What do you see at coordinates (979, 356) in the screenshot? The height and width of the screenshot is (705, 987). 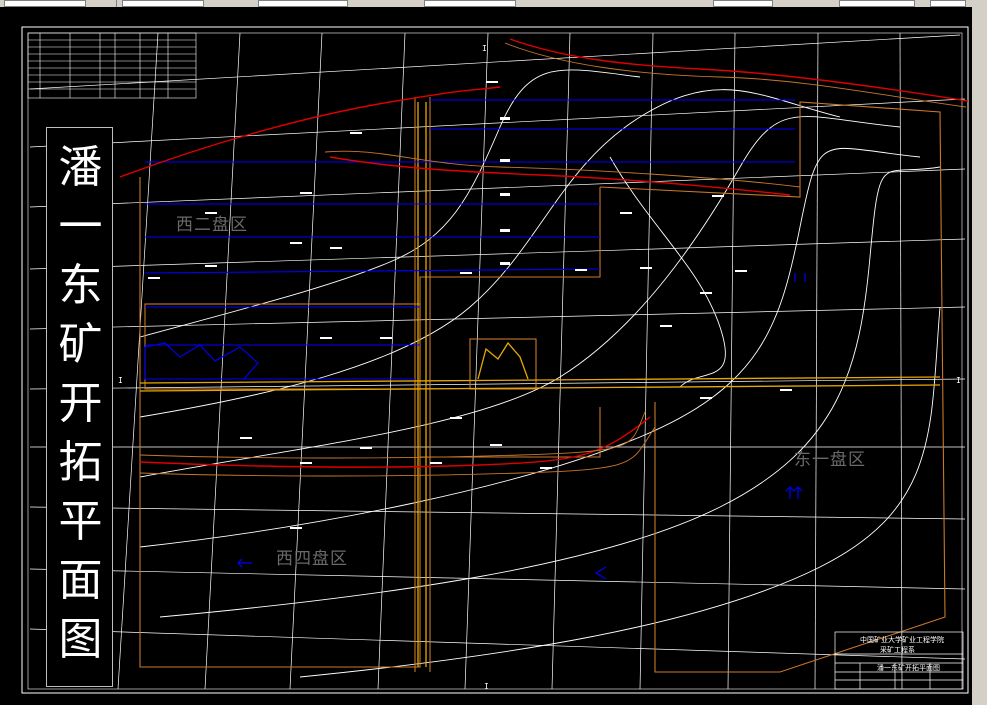 I see `vertical-scrollbar` at bounding box center [979, 356].